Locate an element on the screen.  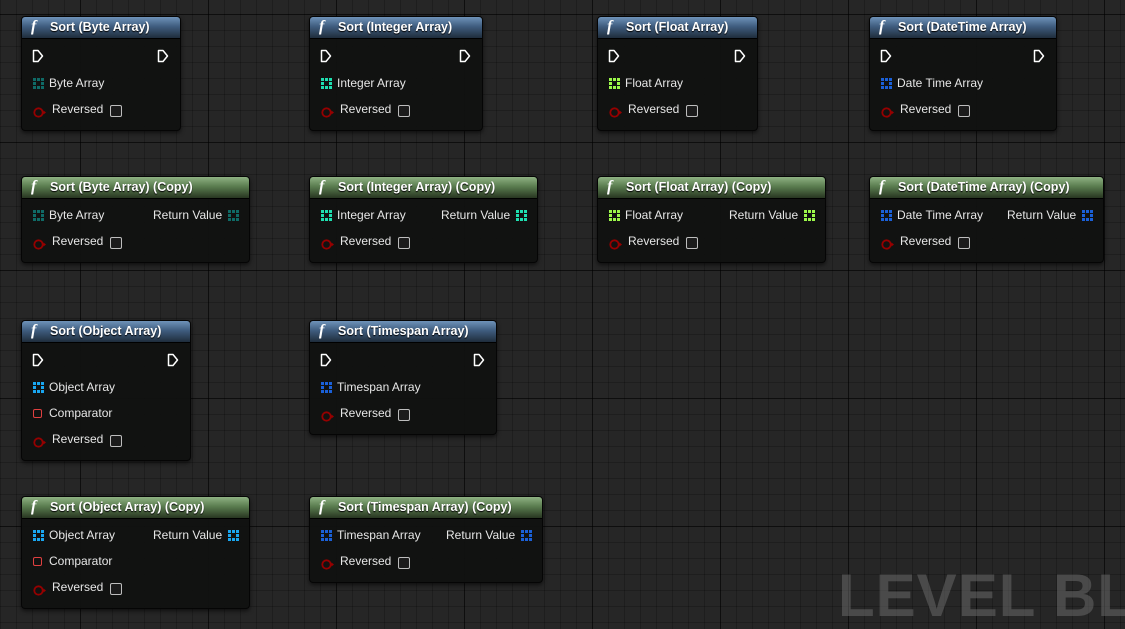
node-header: f Sort (Byte Array) (Copy) is located at coordinates (135, 188).